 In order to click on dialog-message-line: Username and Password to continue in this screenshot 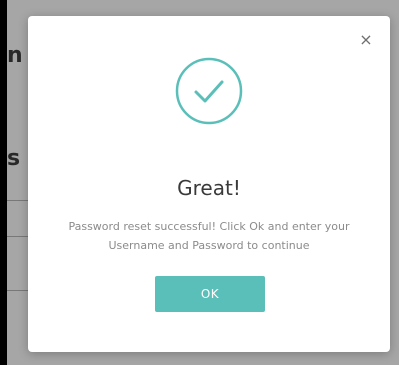, I will do `click(209, 245)`.